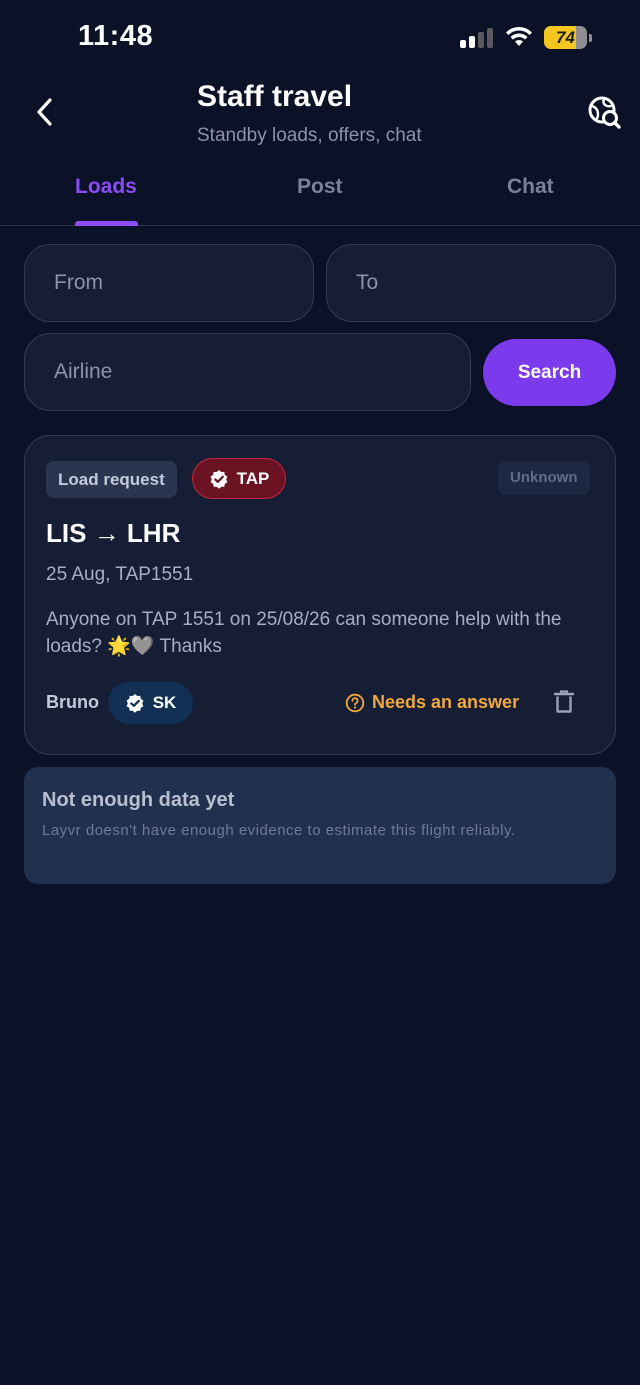 The width and height of the screenshot is (640, 1385). Describe the element at coordinates (519, 36) in the screenshot. I see `wifi-icon` at that location.